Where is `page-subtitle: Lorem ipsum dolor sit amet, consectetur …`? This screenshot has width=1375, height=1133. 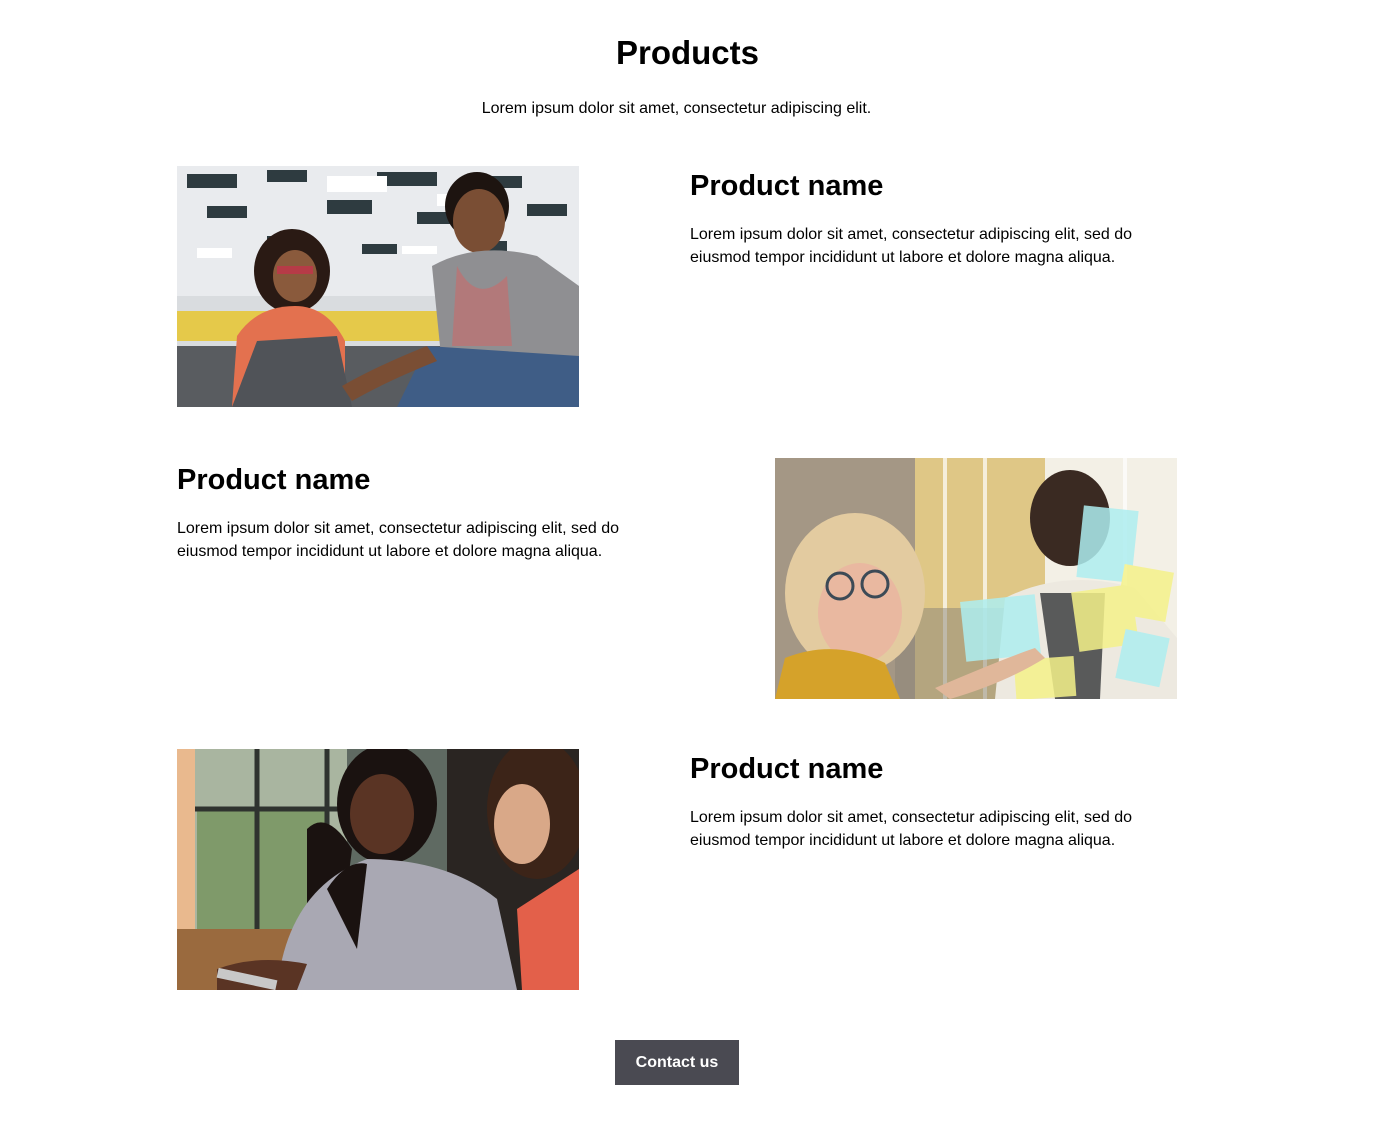 page-subtitle: Lorem ipsum dolor sit amet, consectetur … is located at coordinates (676, 108).